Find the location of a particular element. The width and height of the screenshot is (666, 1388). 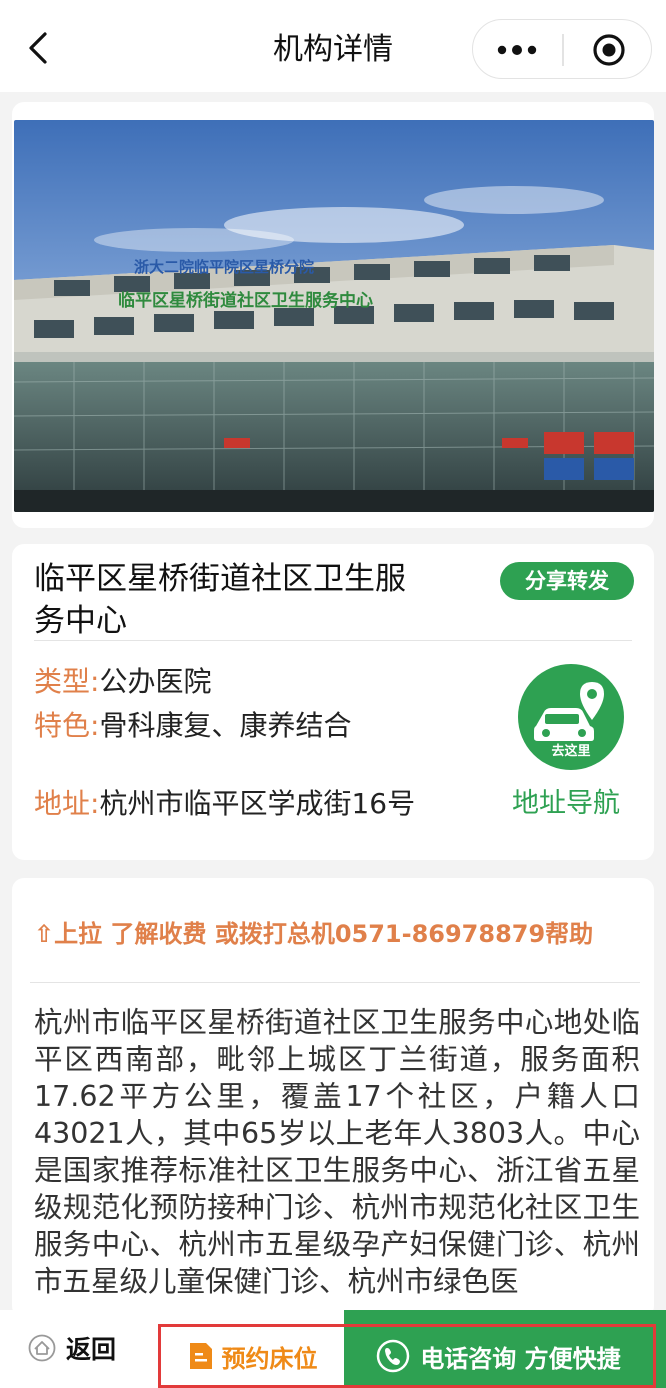

back-home-button: 返回 is located at coordinates (72, 1348).